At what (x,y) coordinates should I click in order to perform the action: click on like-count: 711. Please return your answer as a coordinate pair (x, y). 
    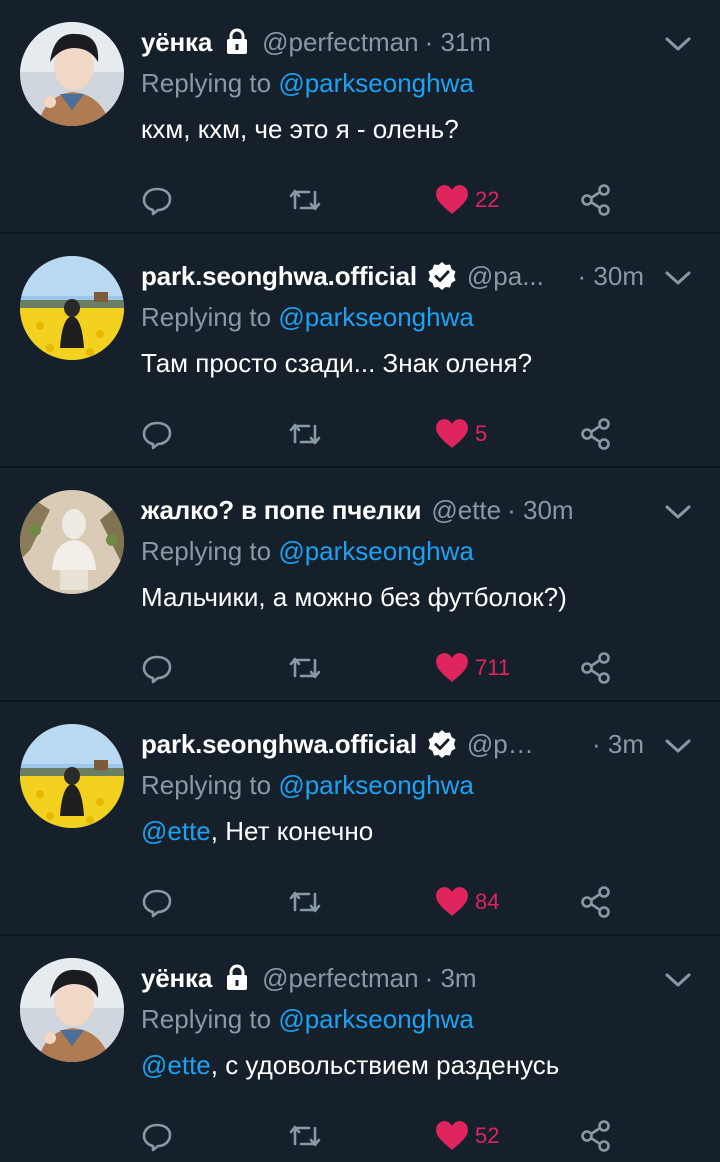
    Looking at the image, I should click on (493, 667).